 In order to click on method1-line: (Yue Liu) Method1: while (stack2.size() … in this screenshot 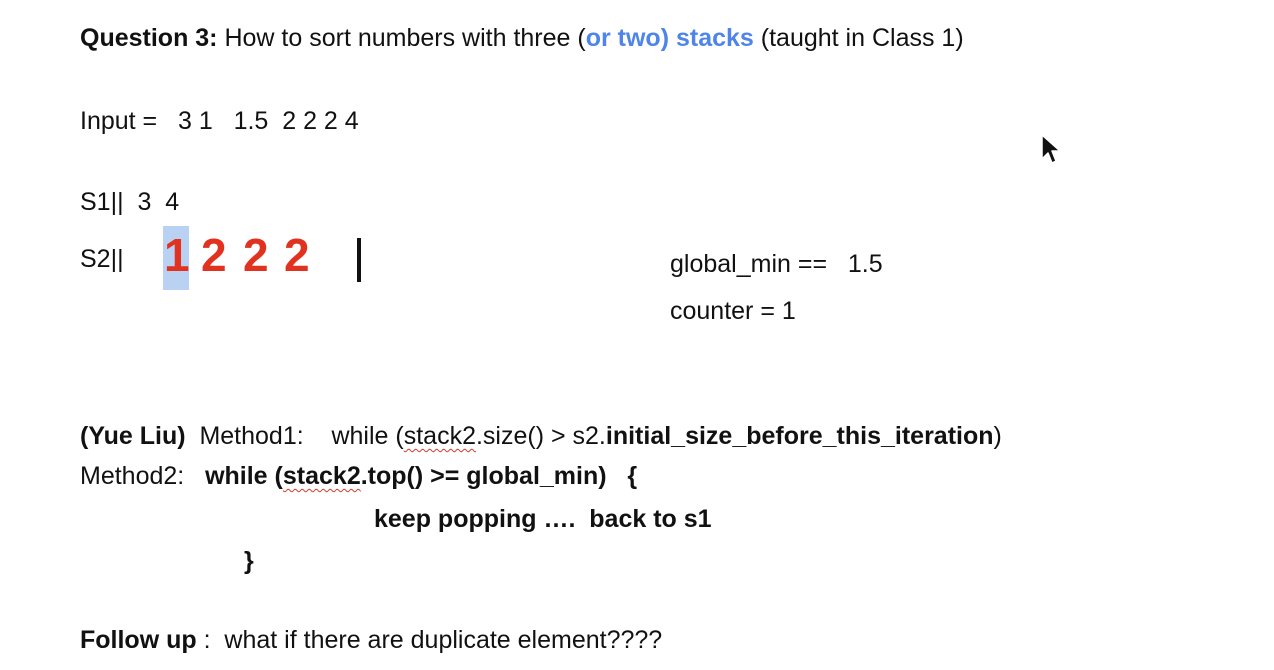, I will do `click(541, 436)`.